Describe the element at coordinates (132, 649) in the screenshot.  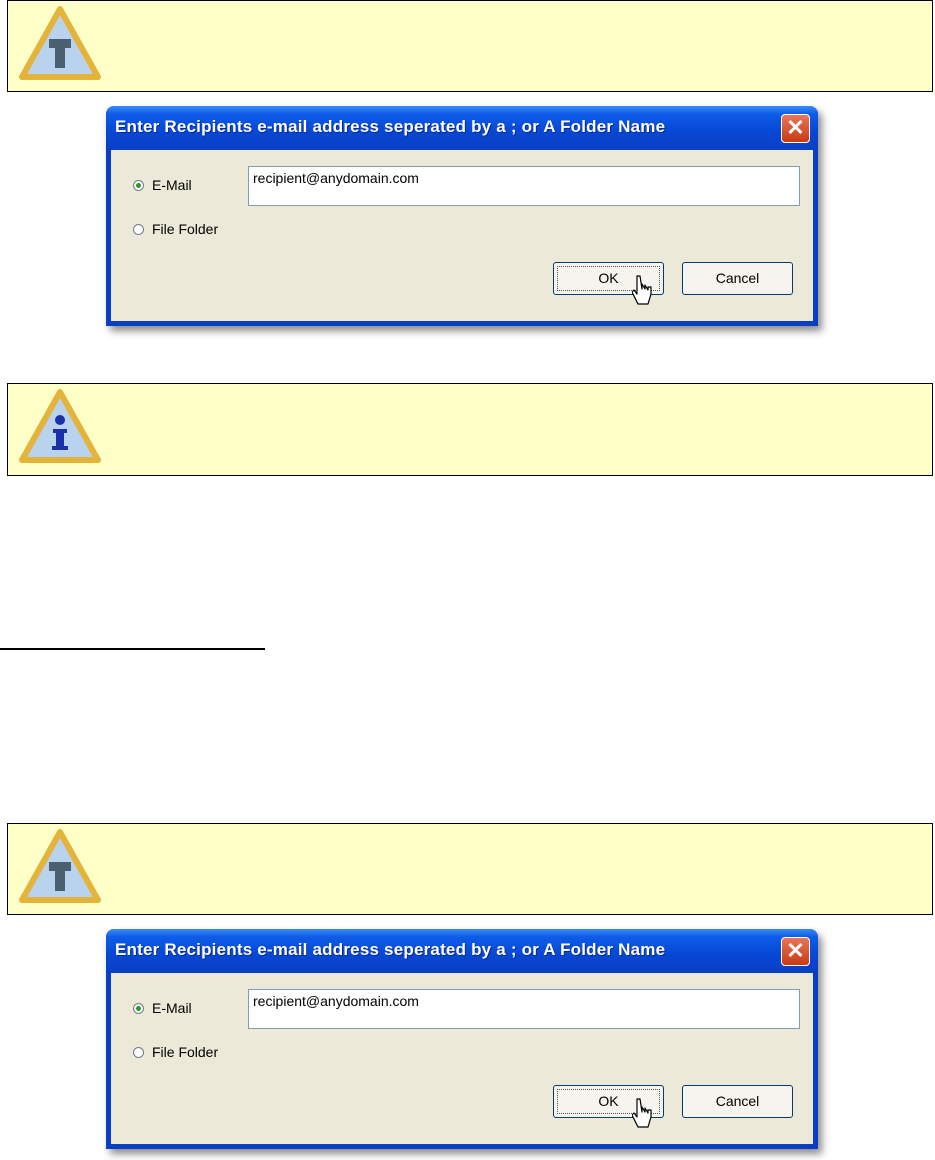
I see `section-divider` at that location.